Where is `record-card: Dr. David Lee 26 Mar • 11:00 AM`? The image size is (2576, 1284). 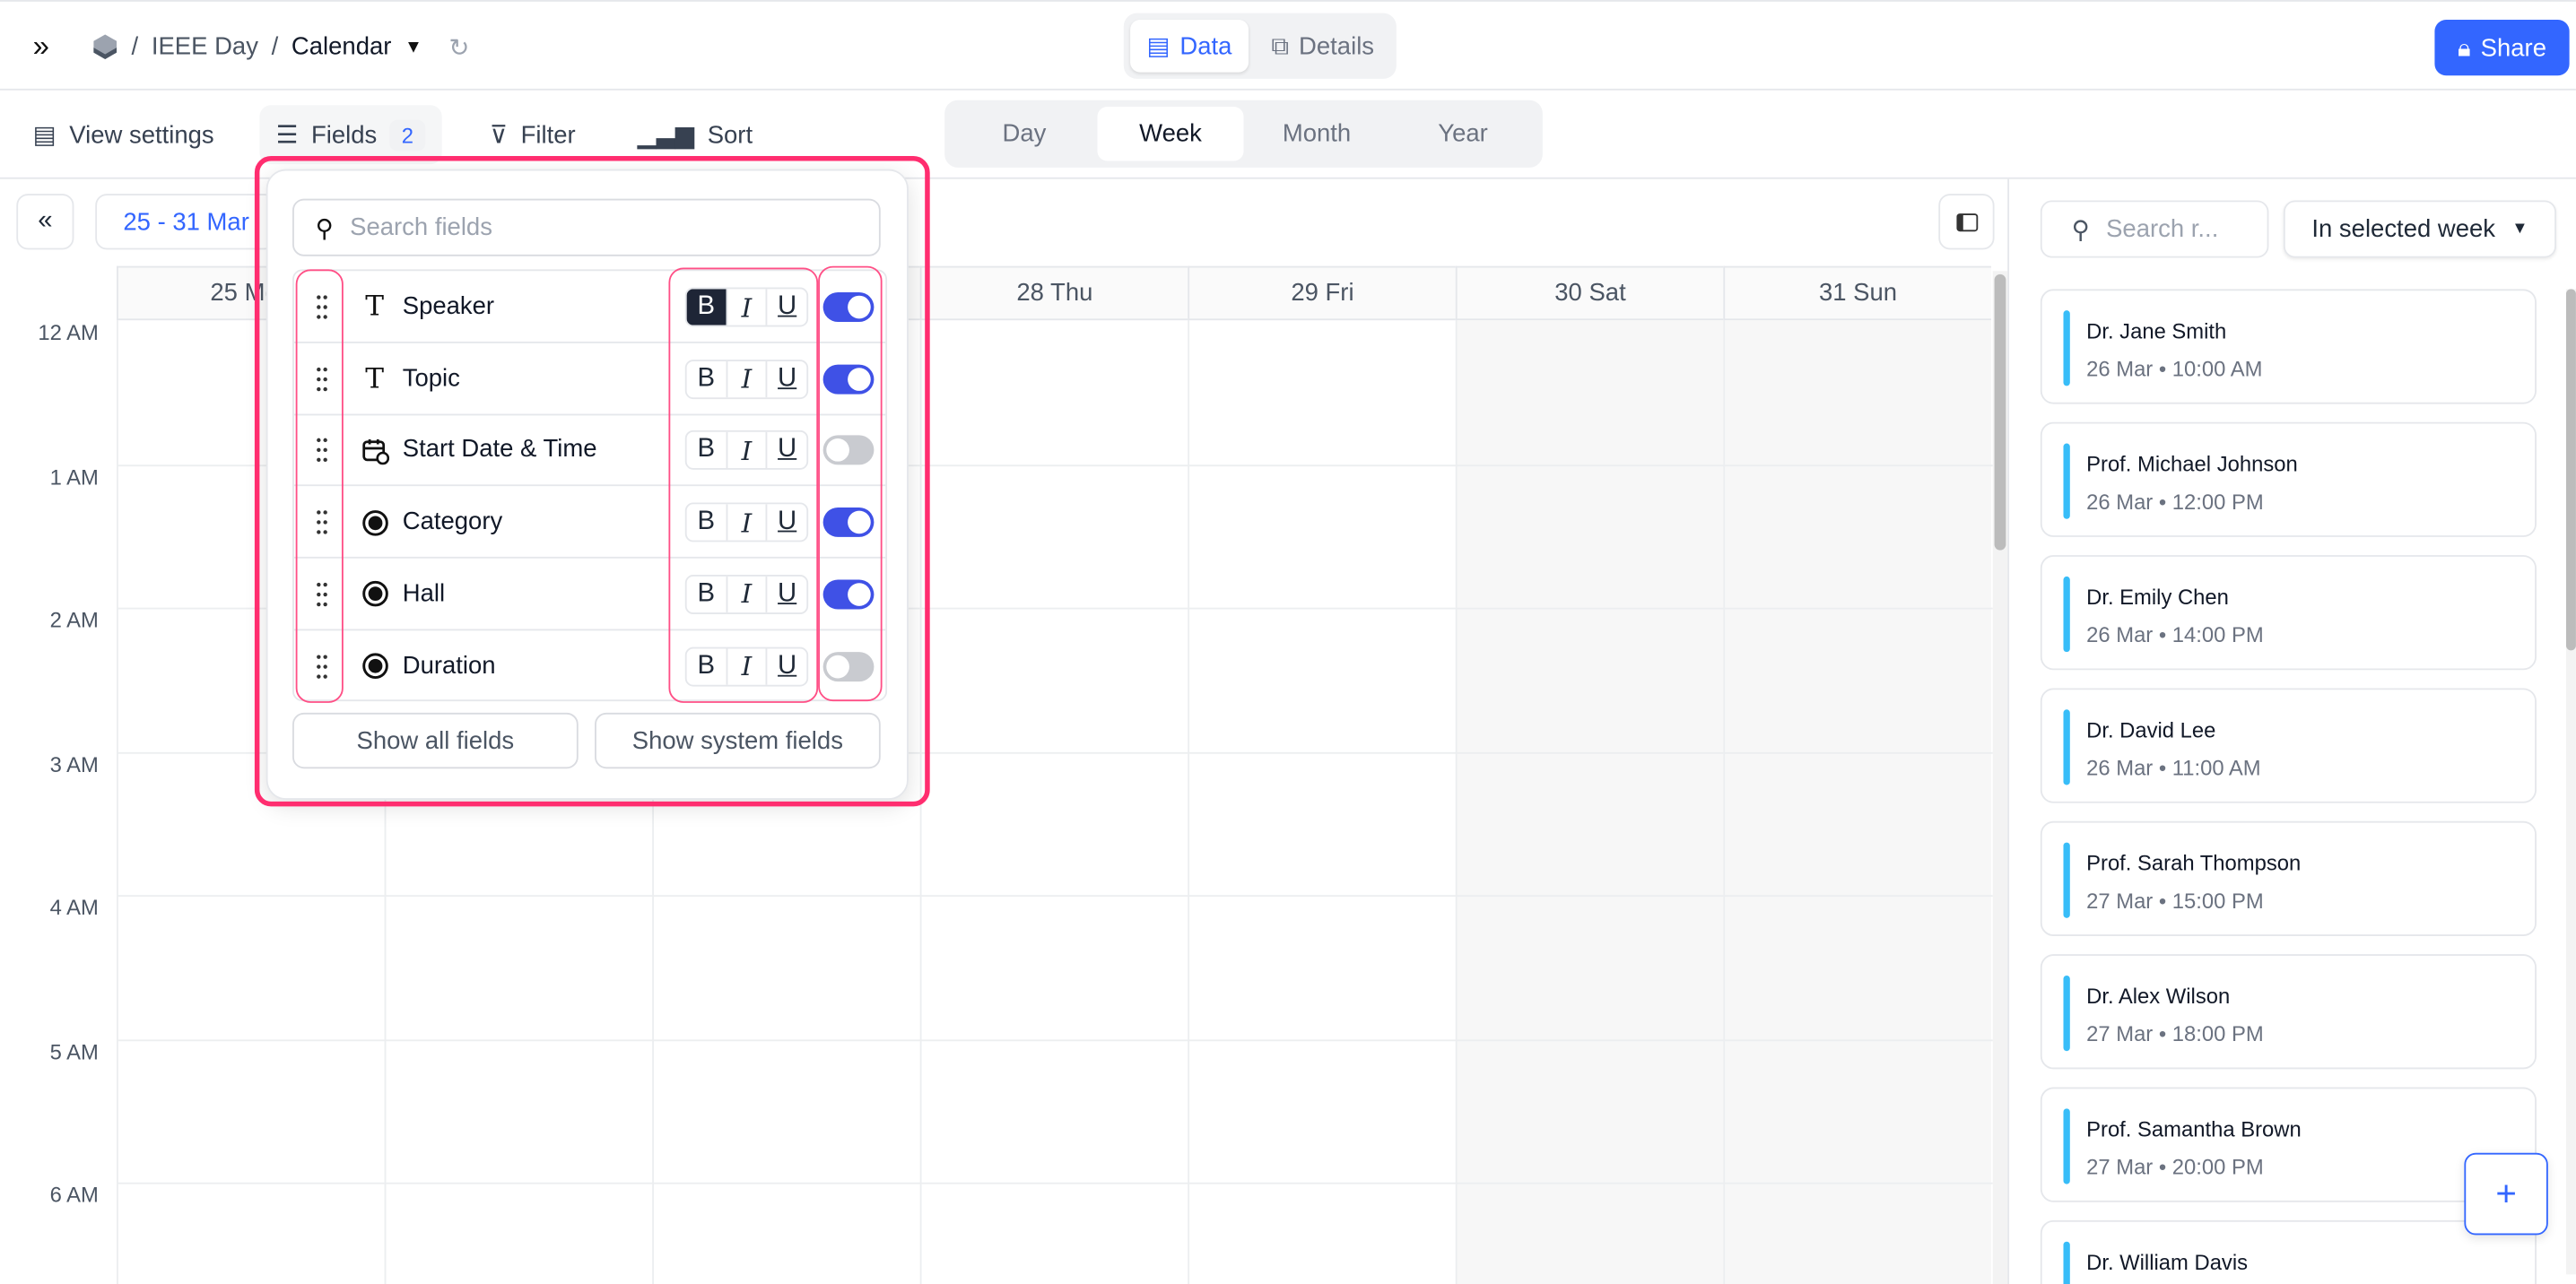
record-card: Dr. David Lee 26 Mar • 11:00 AM is located at coordinates (2288, 745).